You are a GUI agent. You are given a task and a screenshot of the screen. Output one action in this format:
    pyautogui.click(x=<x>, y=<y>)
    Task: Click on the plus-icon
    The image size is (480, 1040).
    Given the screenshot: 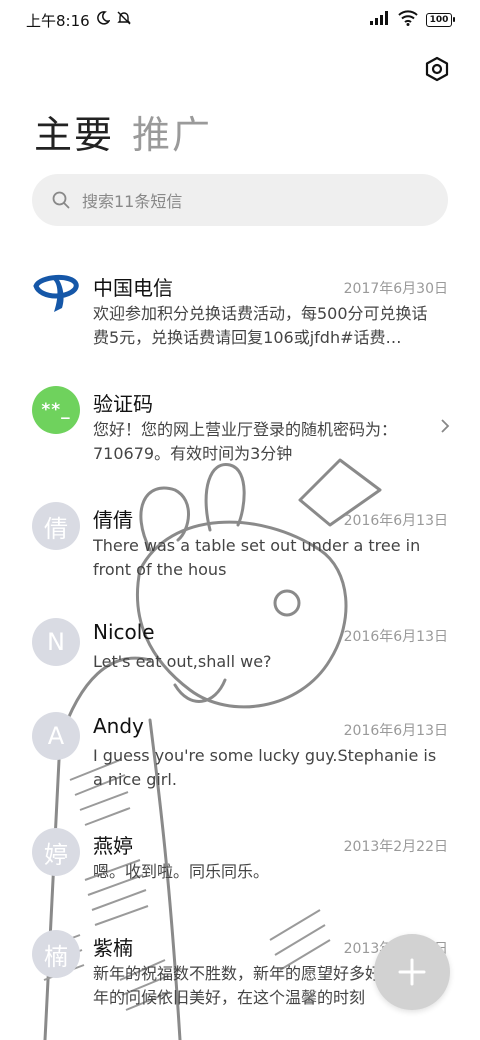 What is the action you would take?
    pyautogui.click(x=412, y=972)
    